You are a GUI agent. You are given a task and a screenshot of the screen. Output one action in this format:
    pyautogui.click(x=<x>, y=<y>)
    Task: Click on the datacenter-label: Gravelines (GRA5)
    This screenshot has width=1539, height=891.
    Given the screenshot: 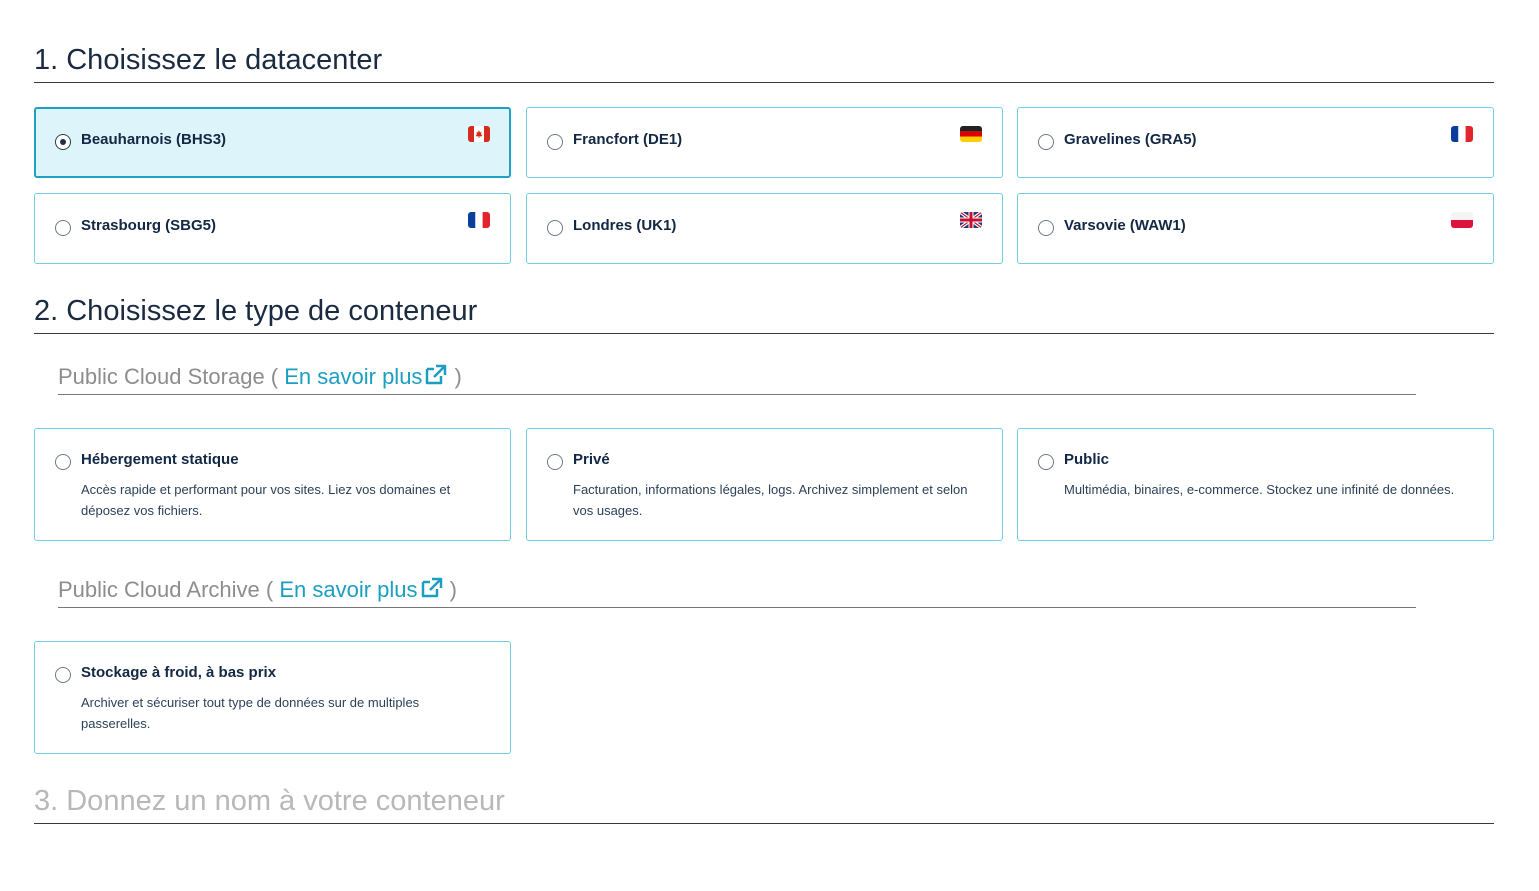 What is the action you would take?
    pyautogui.click(x=1130, y=139)
    